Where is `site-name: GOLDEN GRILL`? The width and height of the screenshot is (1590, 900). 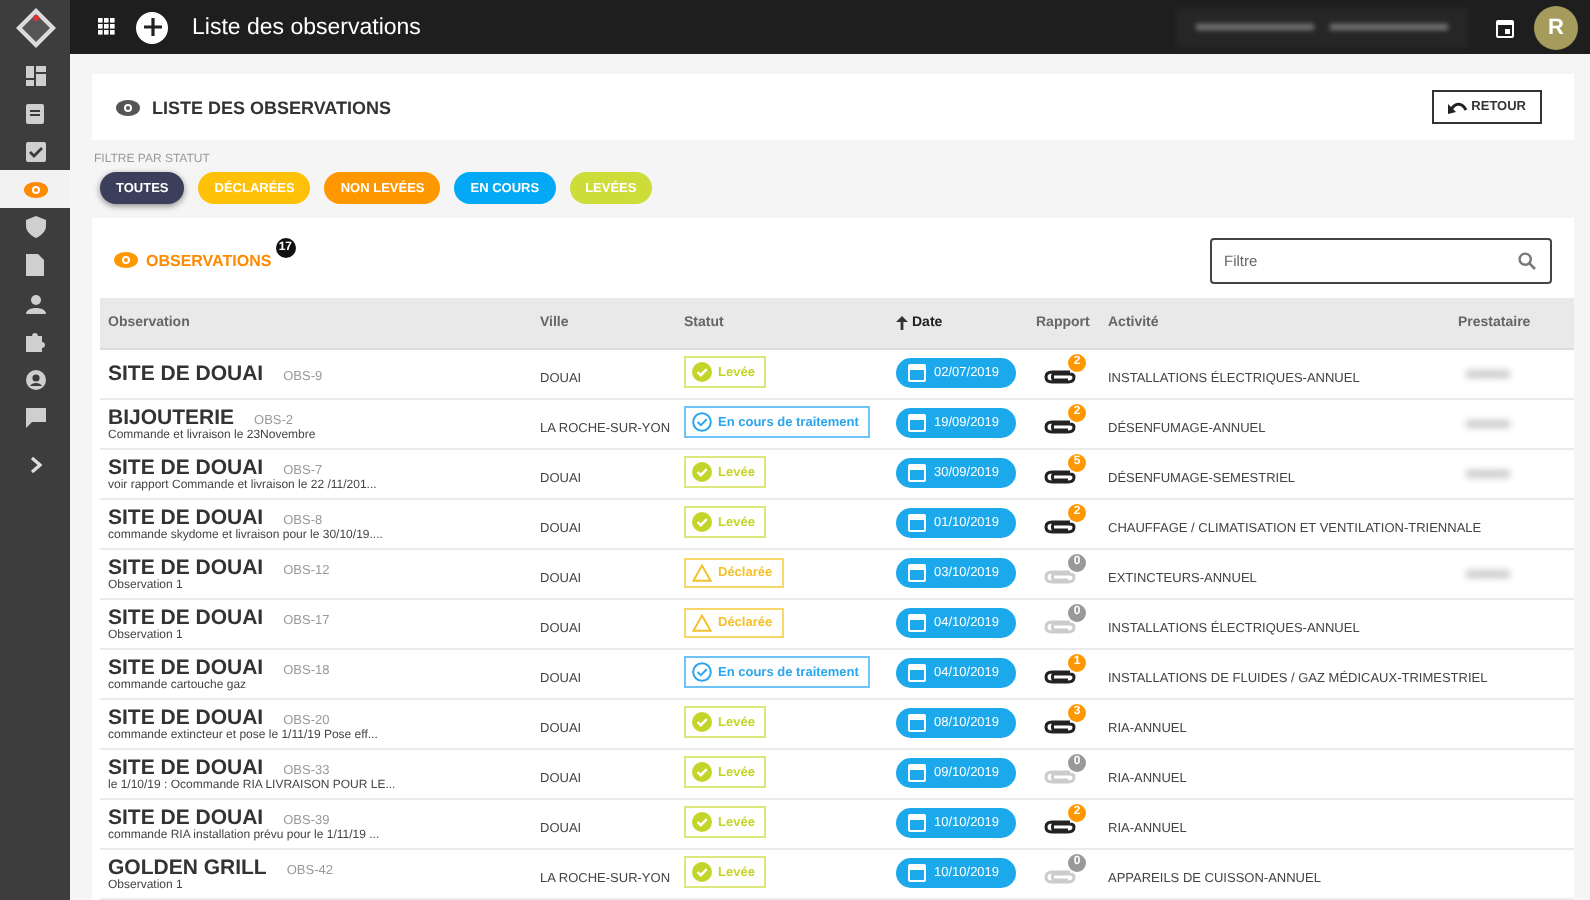 site-name: GOLDEN GRILL is located at coordinates (187, 868).